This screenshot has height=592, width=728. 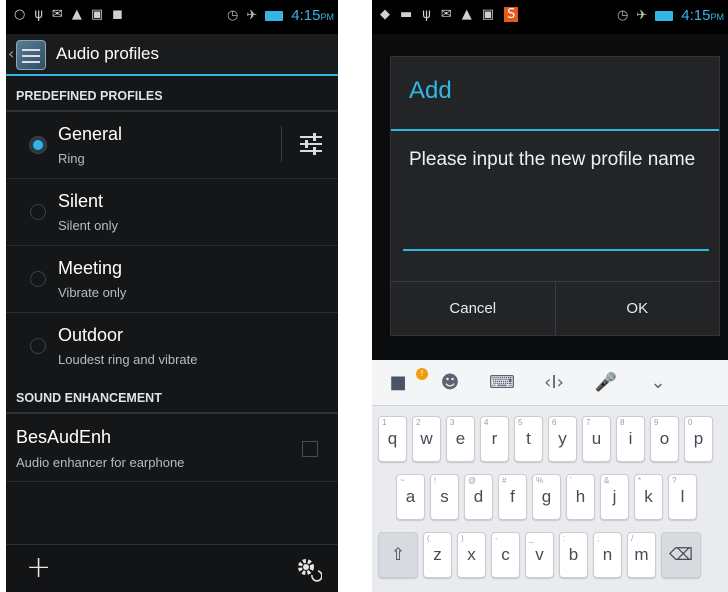 I want to click on besaudenh-row: BesAudEnh Audio enhancer for earphone, so click(x=172, y=448).